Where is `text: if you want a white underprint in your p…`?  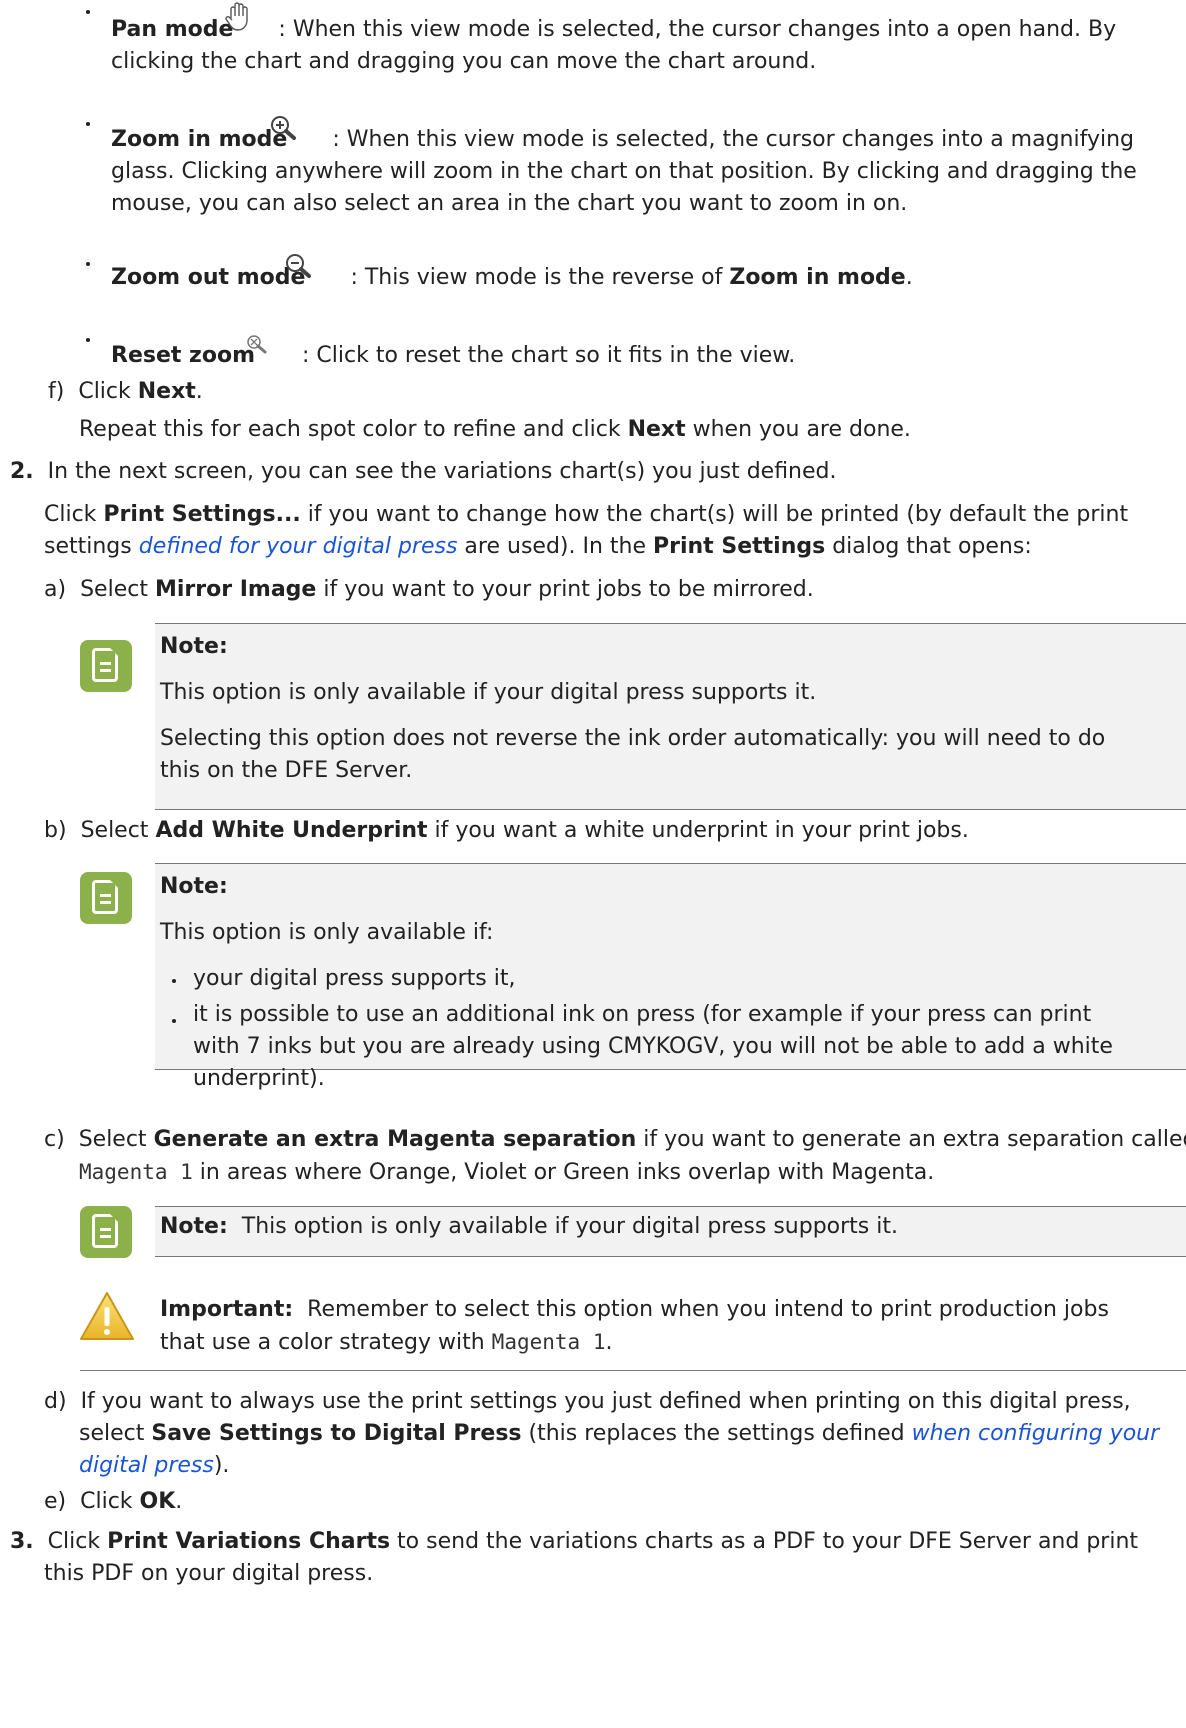 text: if you want a white underprint in your p… is located at coordinates (698, 830).